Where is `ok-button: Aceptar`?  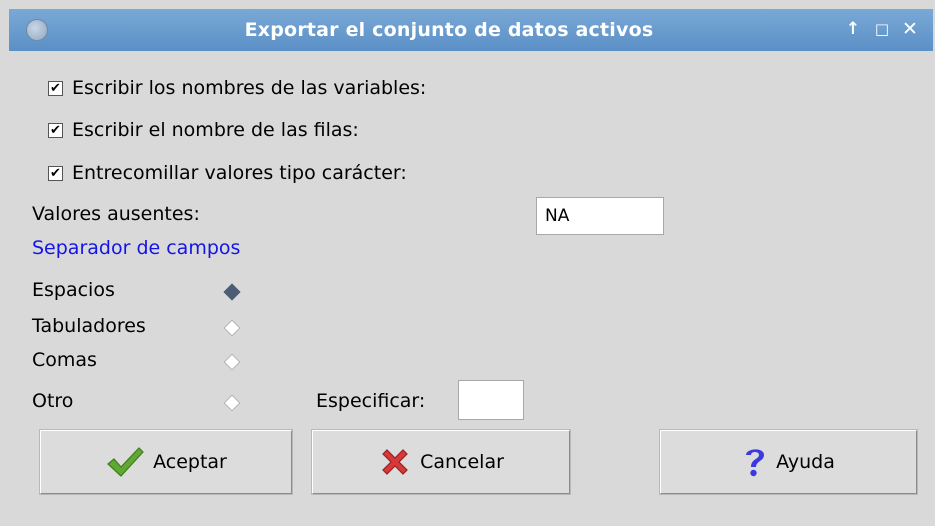 ok-button: Aceptar is located at coordinates (166, 462).